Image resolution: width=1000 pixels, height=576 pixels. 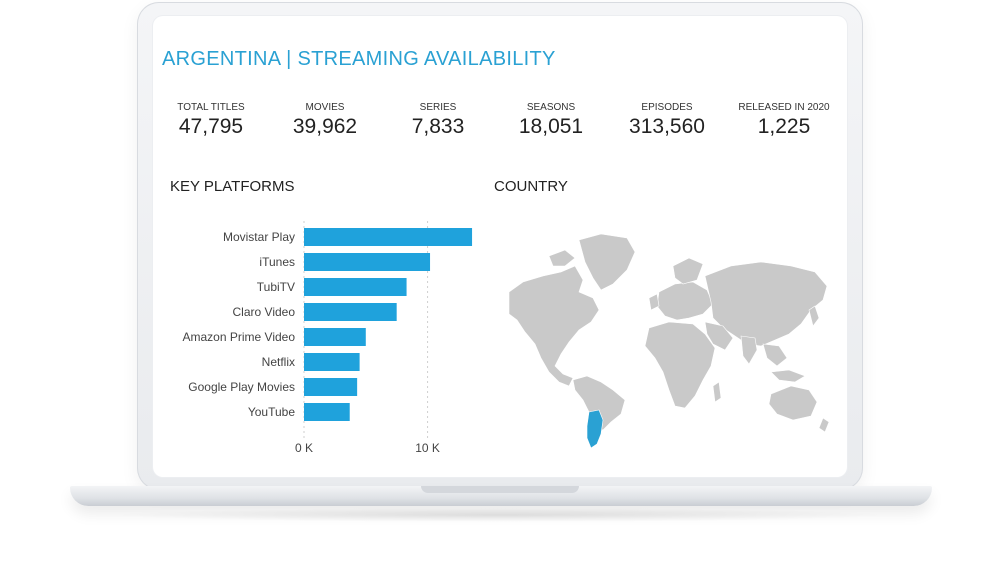 What do you see at coordinates (211, 107) in the screenshot?
I see `kpi-label: TOTAL TITLES` at bounding box center [211, 107].